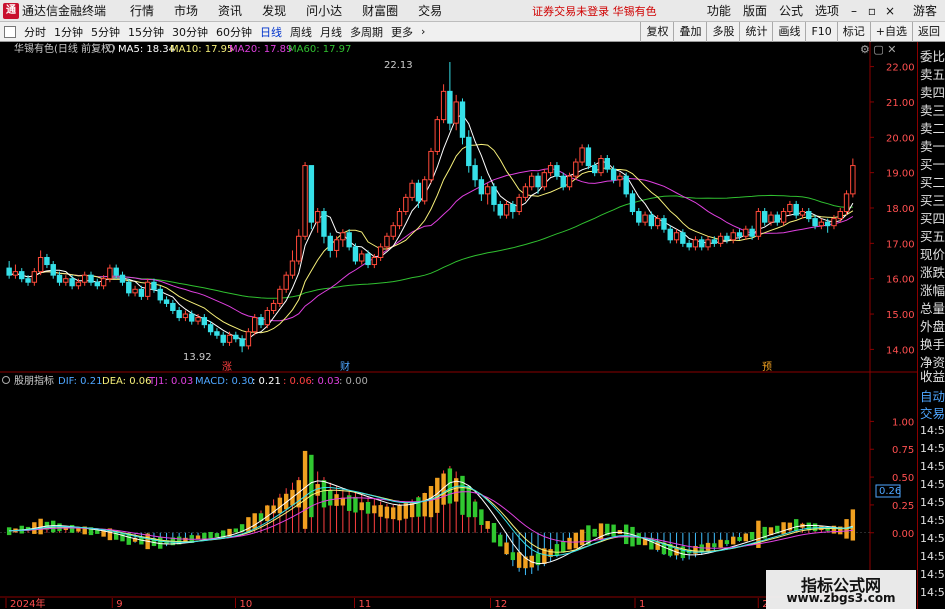 The image size is (945, 609). Describe the element at coordinates (932, 308) in the screenshot. I see `side-label: 总量` at that location.